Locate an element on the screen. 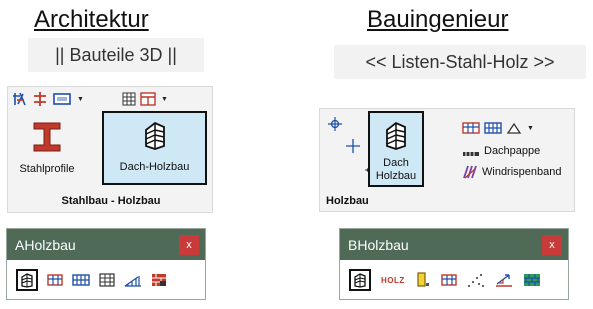 This screenshot has width=593, height=309. dach-holzbau-label-line2: Holzbau is located at coordinates (396, 176).